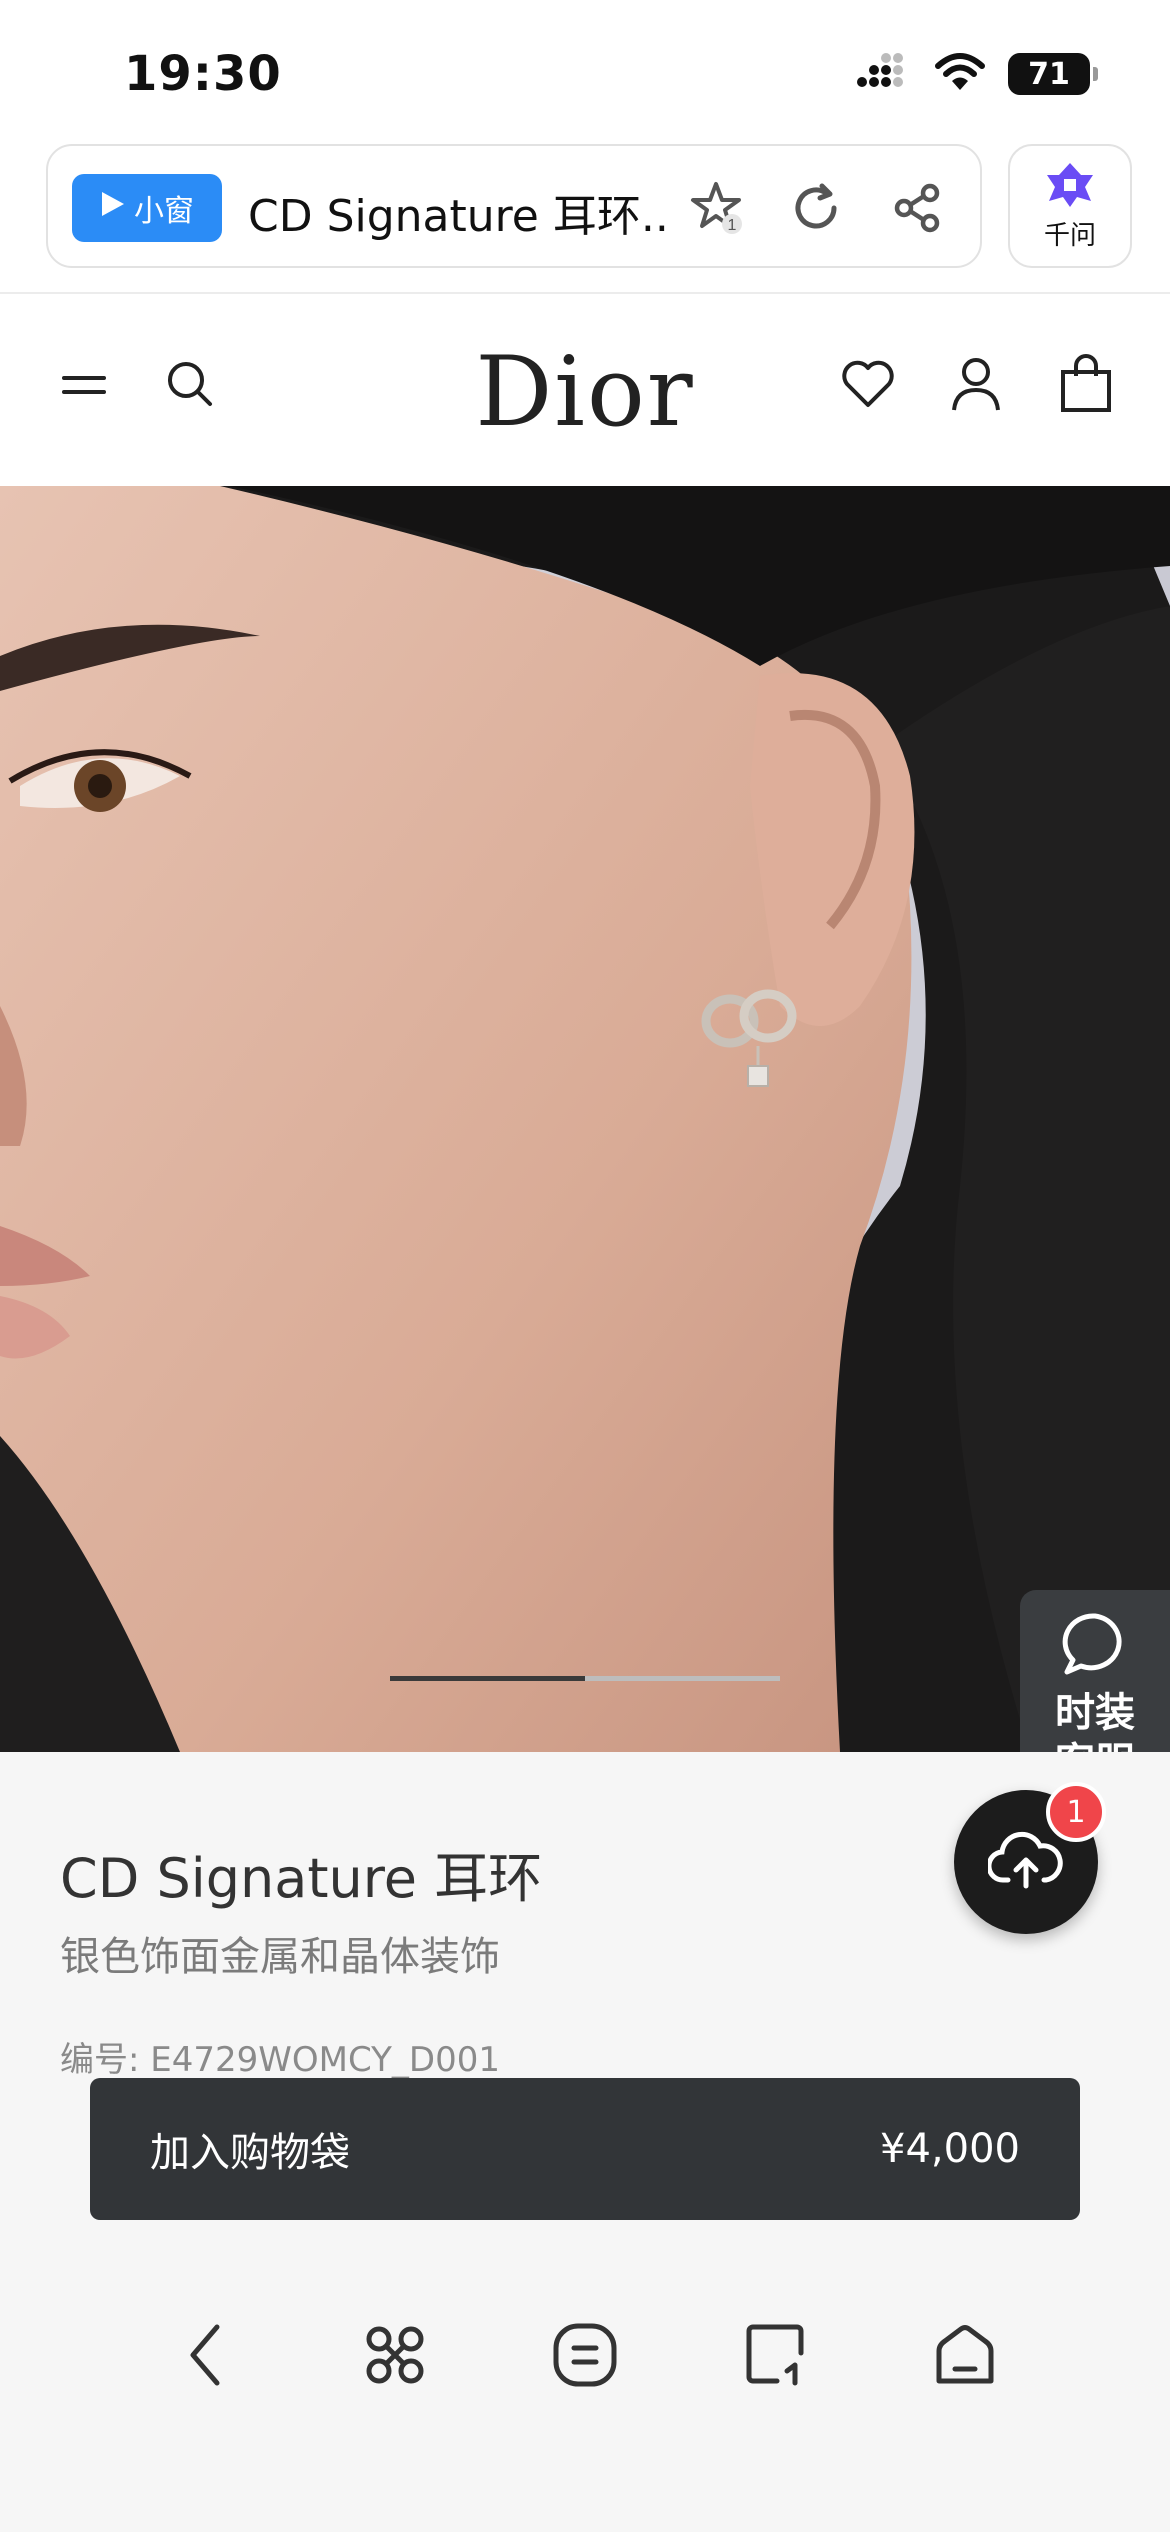 This screenshot has height=2532, width=1170. What do you see at coordinates (884, 74) in the screenshot?
I see `signal-icon` at bounding box center [884, 74].